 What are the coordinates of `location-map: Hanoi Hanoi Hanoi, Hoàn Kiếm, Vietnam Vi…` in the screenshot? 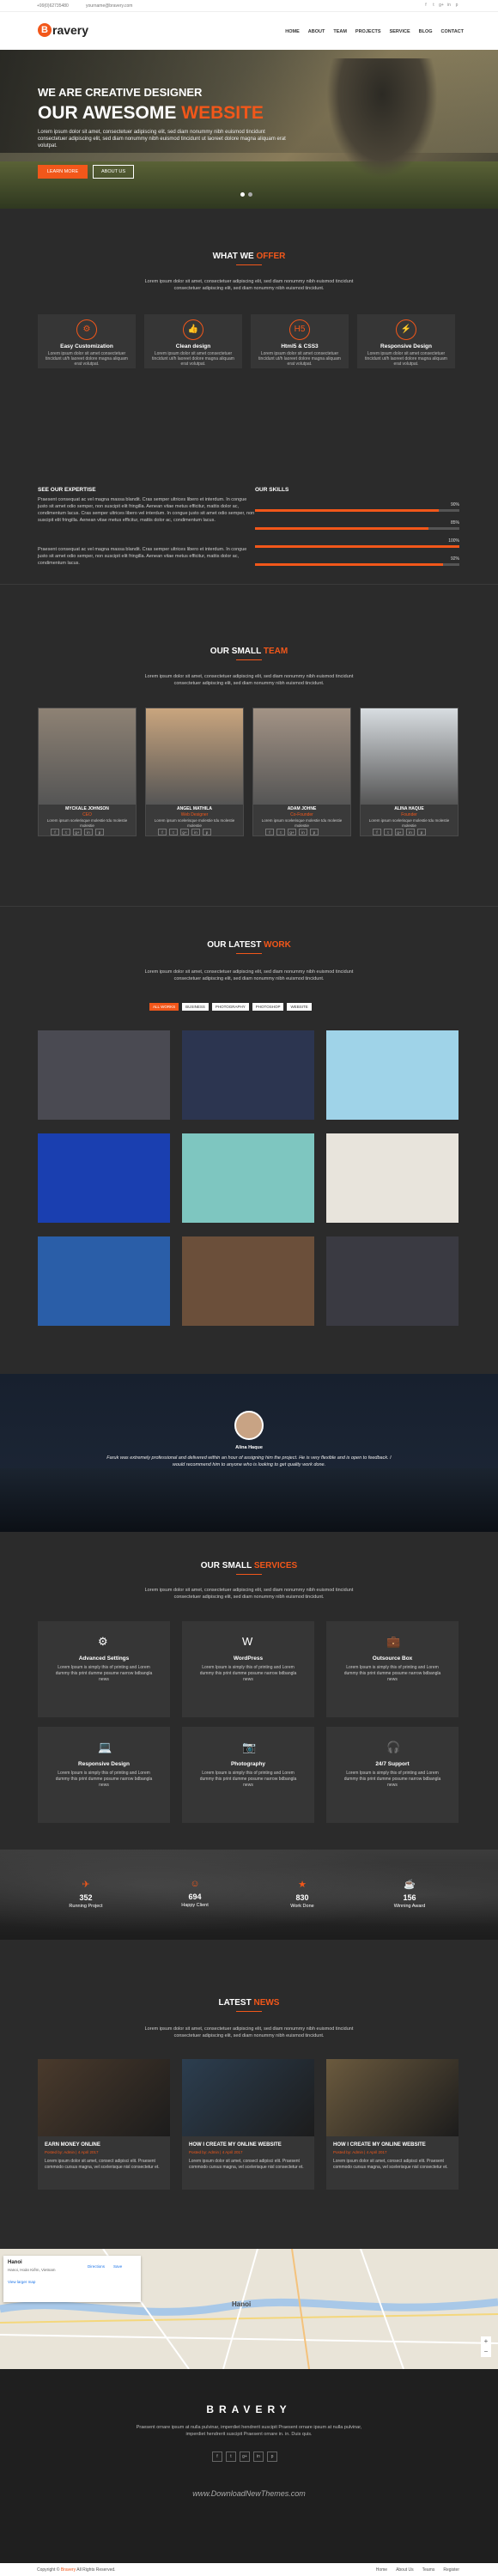 It's located at (249, 2309).